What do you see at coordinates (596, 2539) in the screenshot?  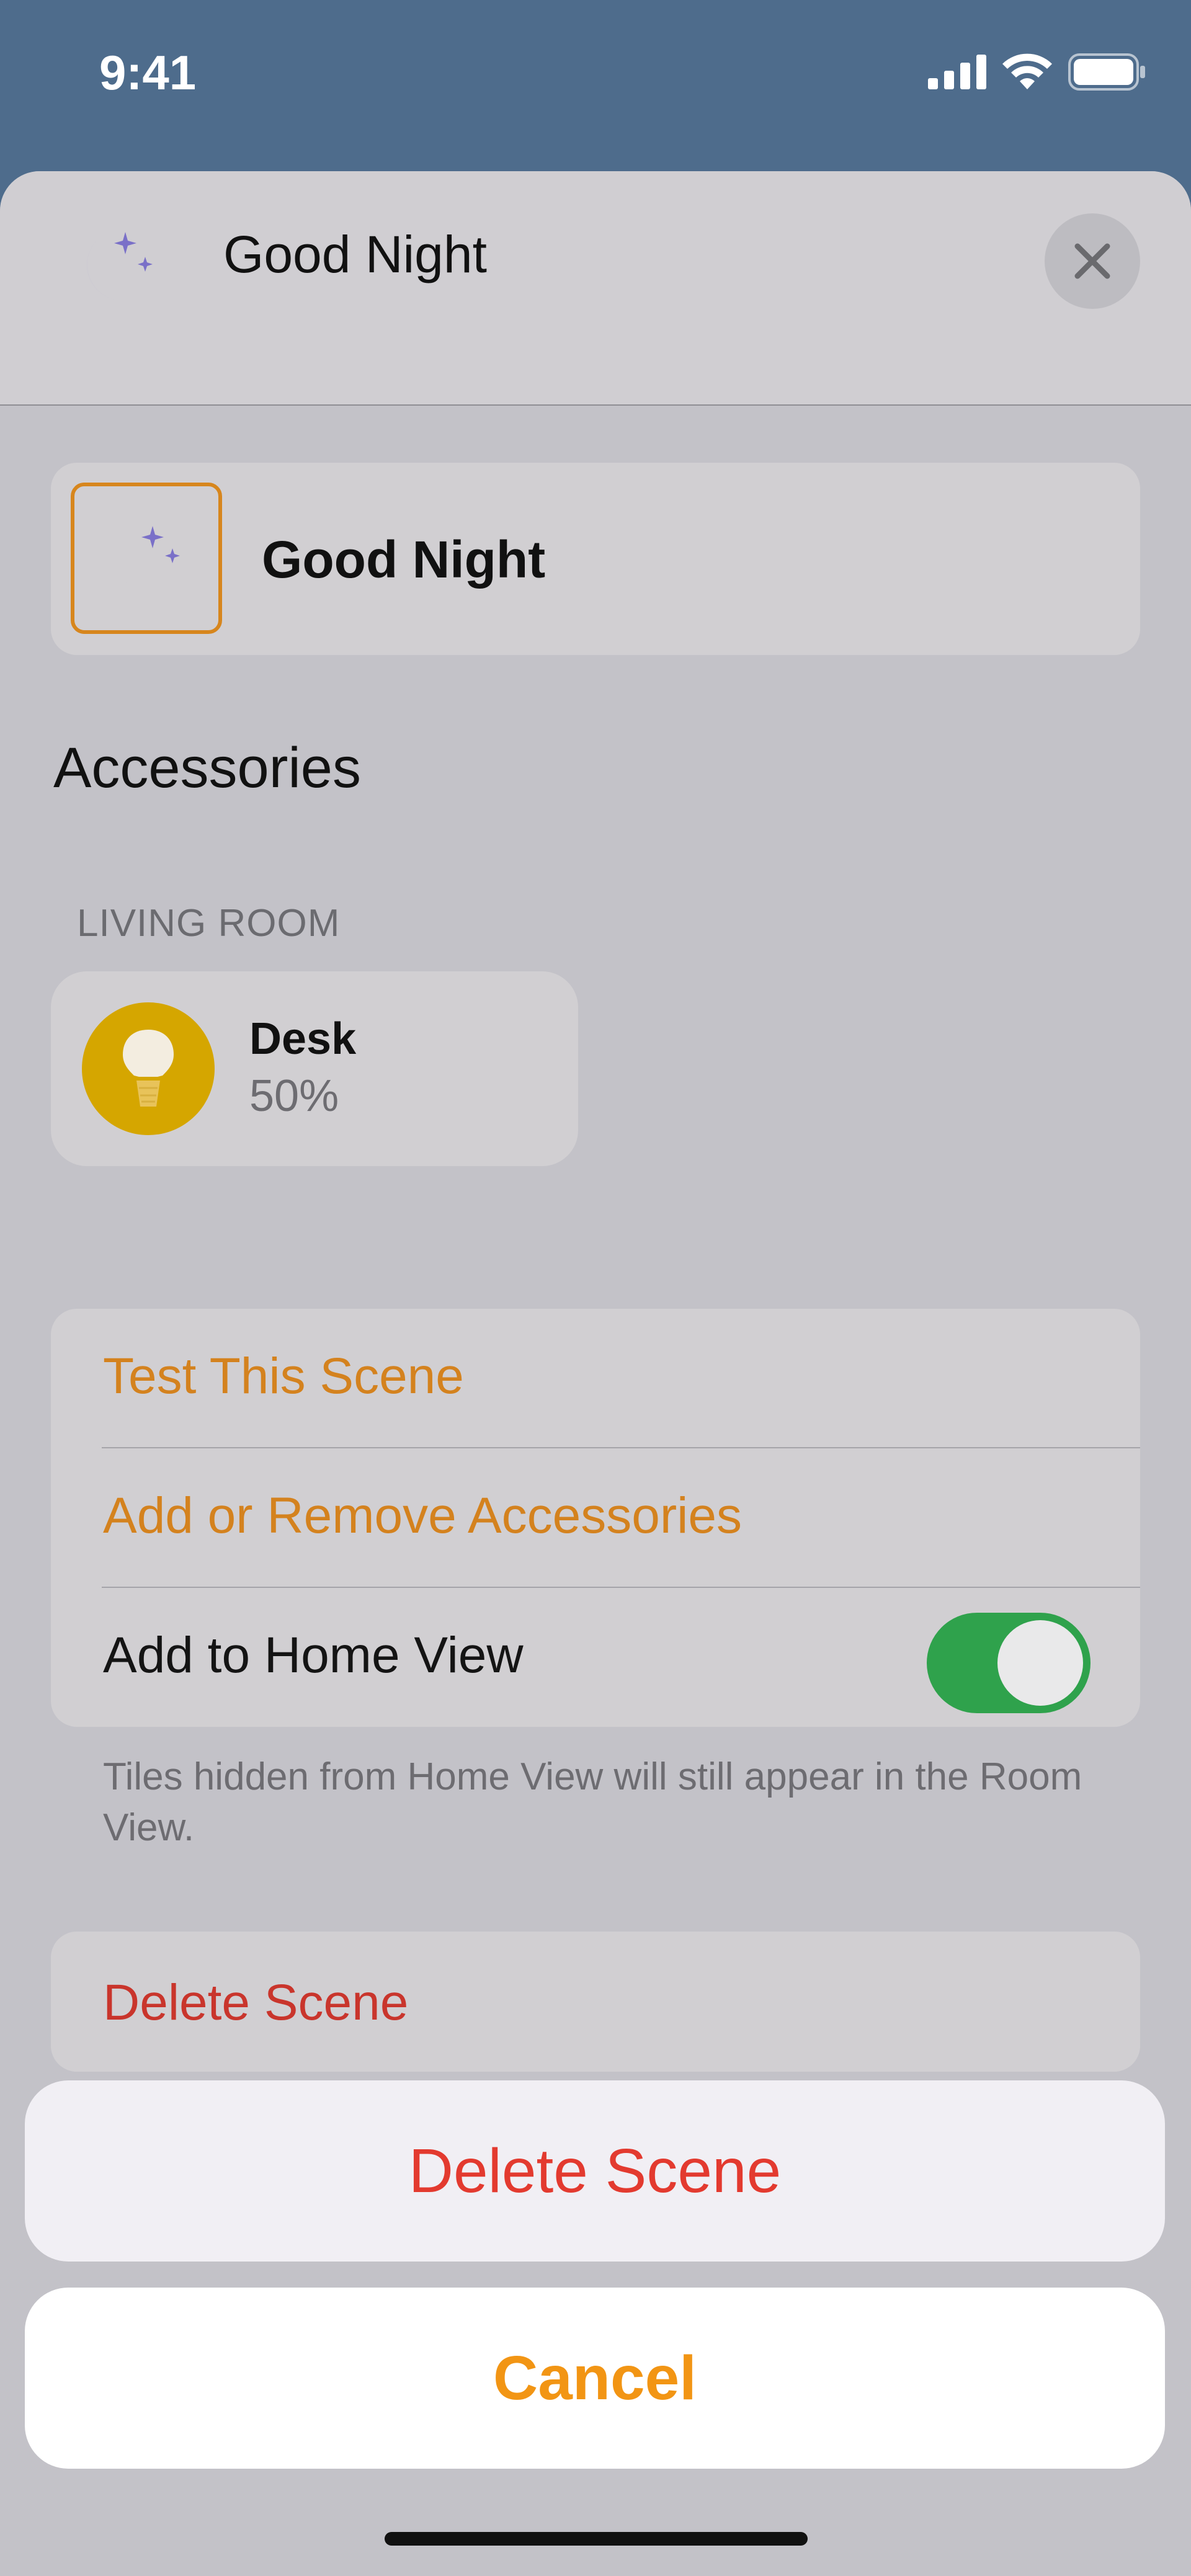 I see `home-indicator` at bounding box center [596, 2539].